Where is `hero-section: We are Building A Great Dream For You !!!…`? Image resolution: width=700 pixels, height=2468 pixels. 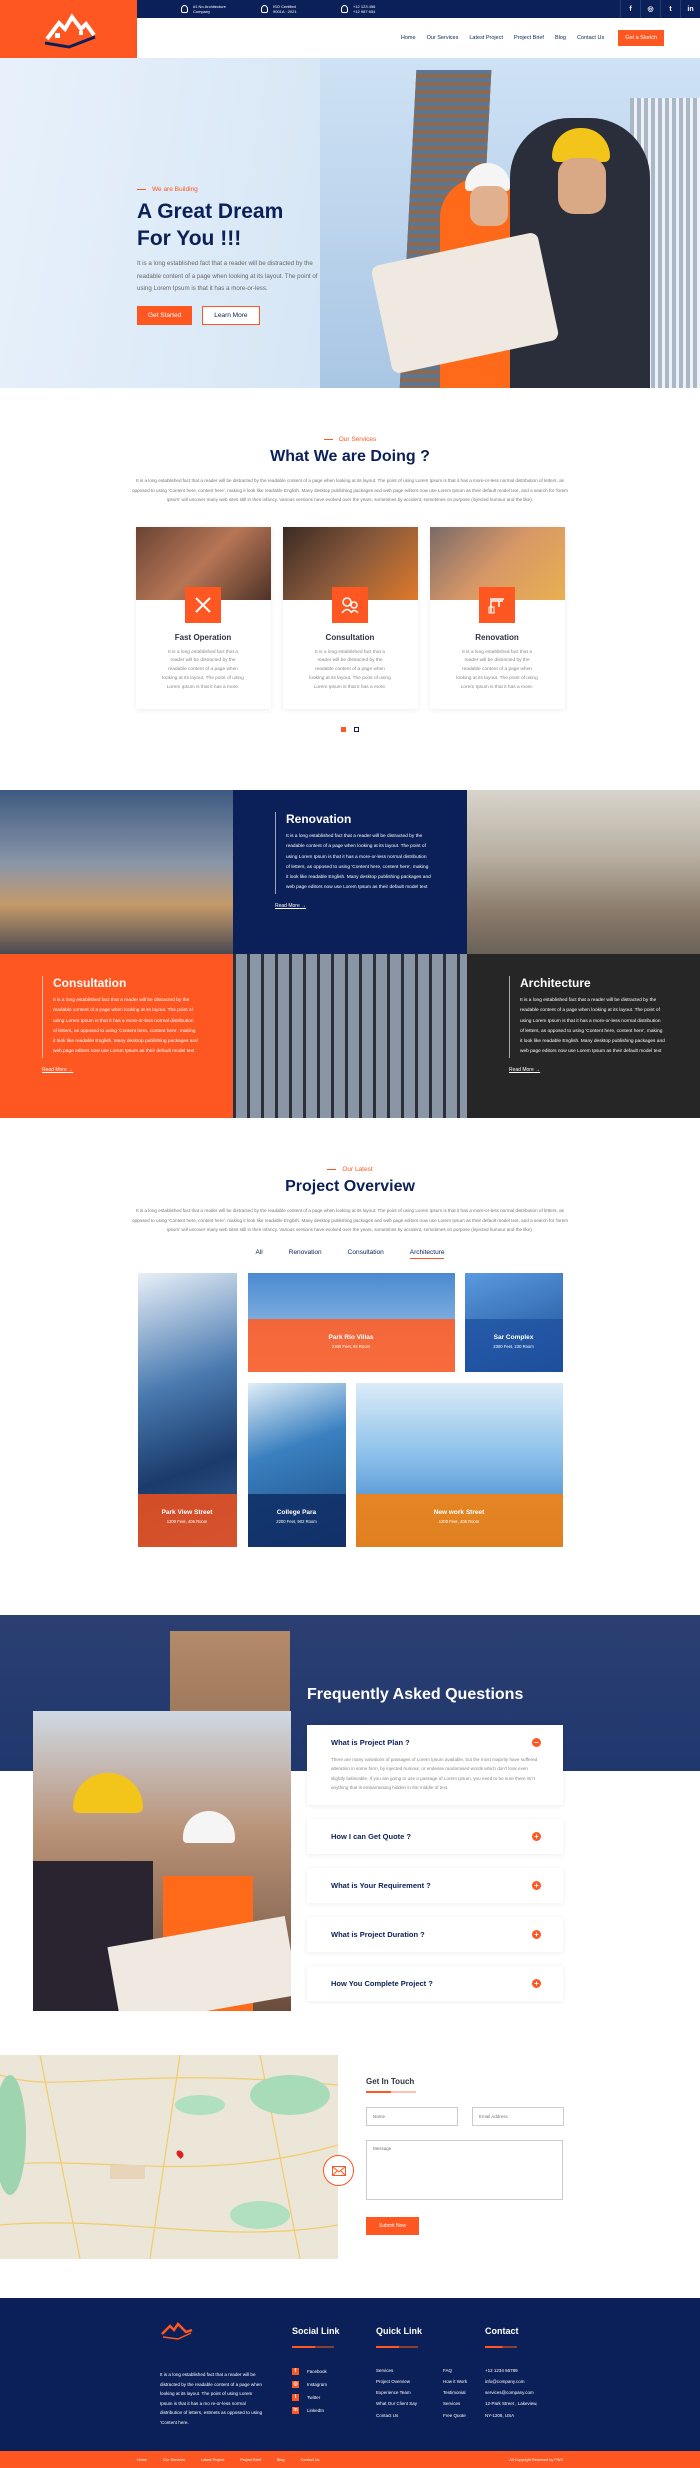 hero-section: We are Building A Great Dream For You !!!… is located at coordinates (350, 223).